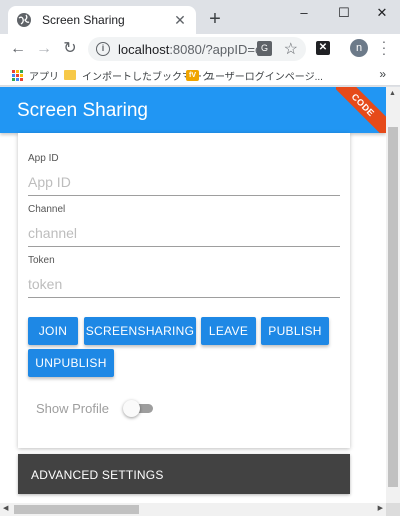 Image resolution: width=400 pixels, height=516 pixels. Describe the element at coordinates (184, 182) in the screenshot. I see `app-id-input` at that location.